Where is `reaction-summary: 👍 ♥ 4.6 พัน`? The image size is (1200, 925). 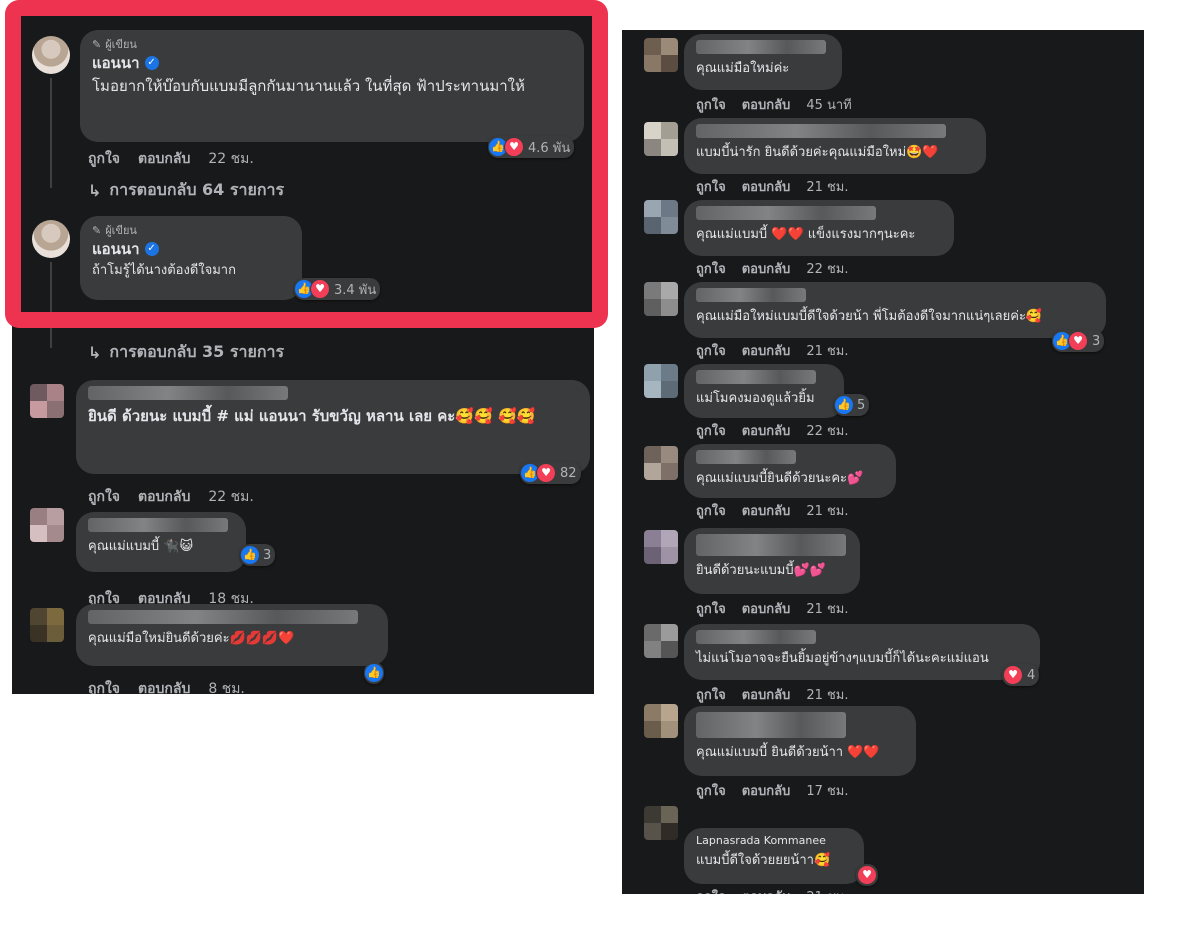
reaction-summary: 👍 ♥ 4.6 พัน is located at coordinates (531, 147).